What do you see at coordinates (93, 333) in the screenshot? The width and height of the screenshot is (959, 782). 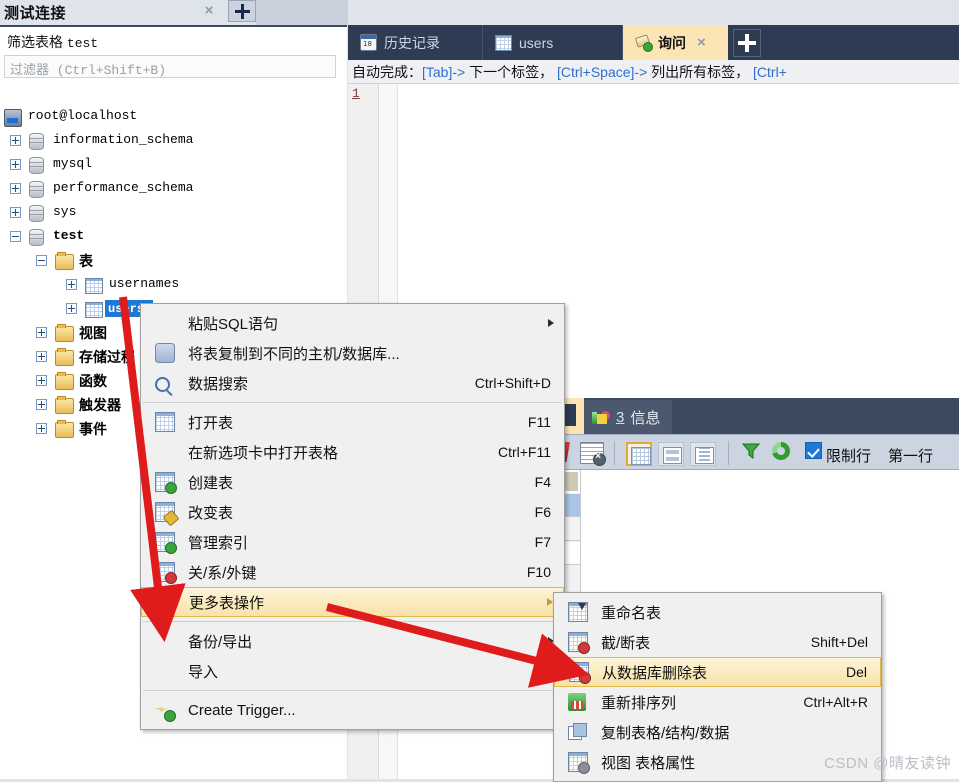 I see `tree-item-label: 视图` at bounding box center [93, 333].